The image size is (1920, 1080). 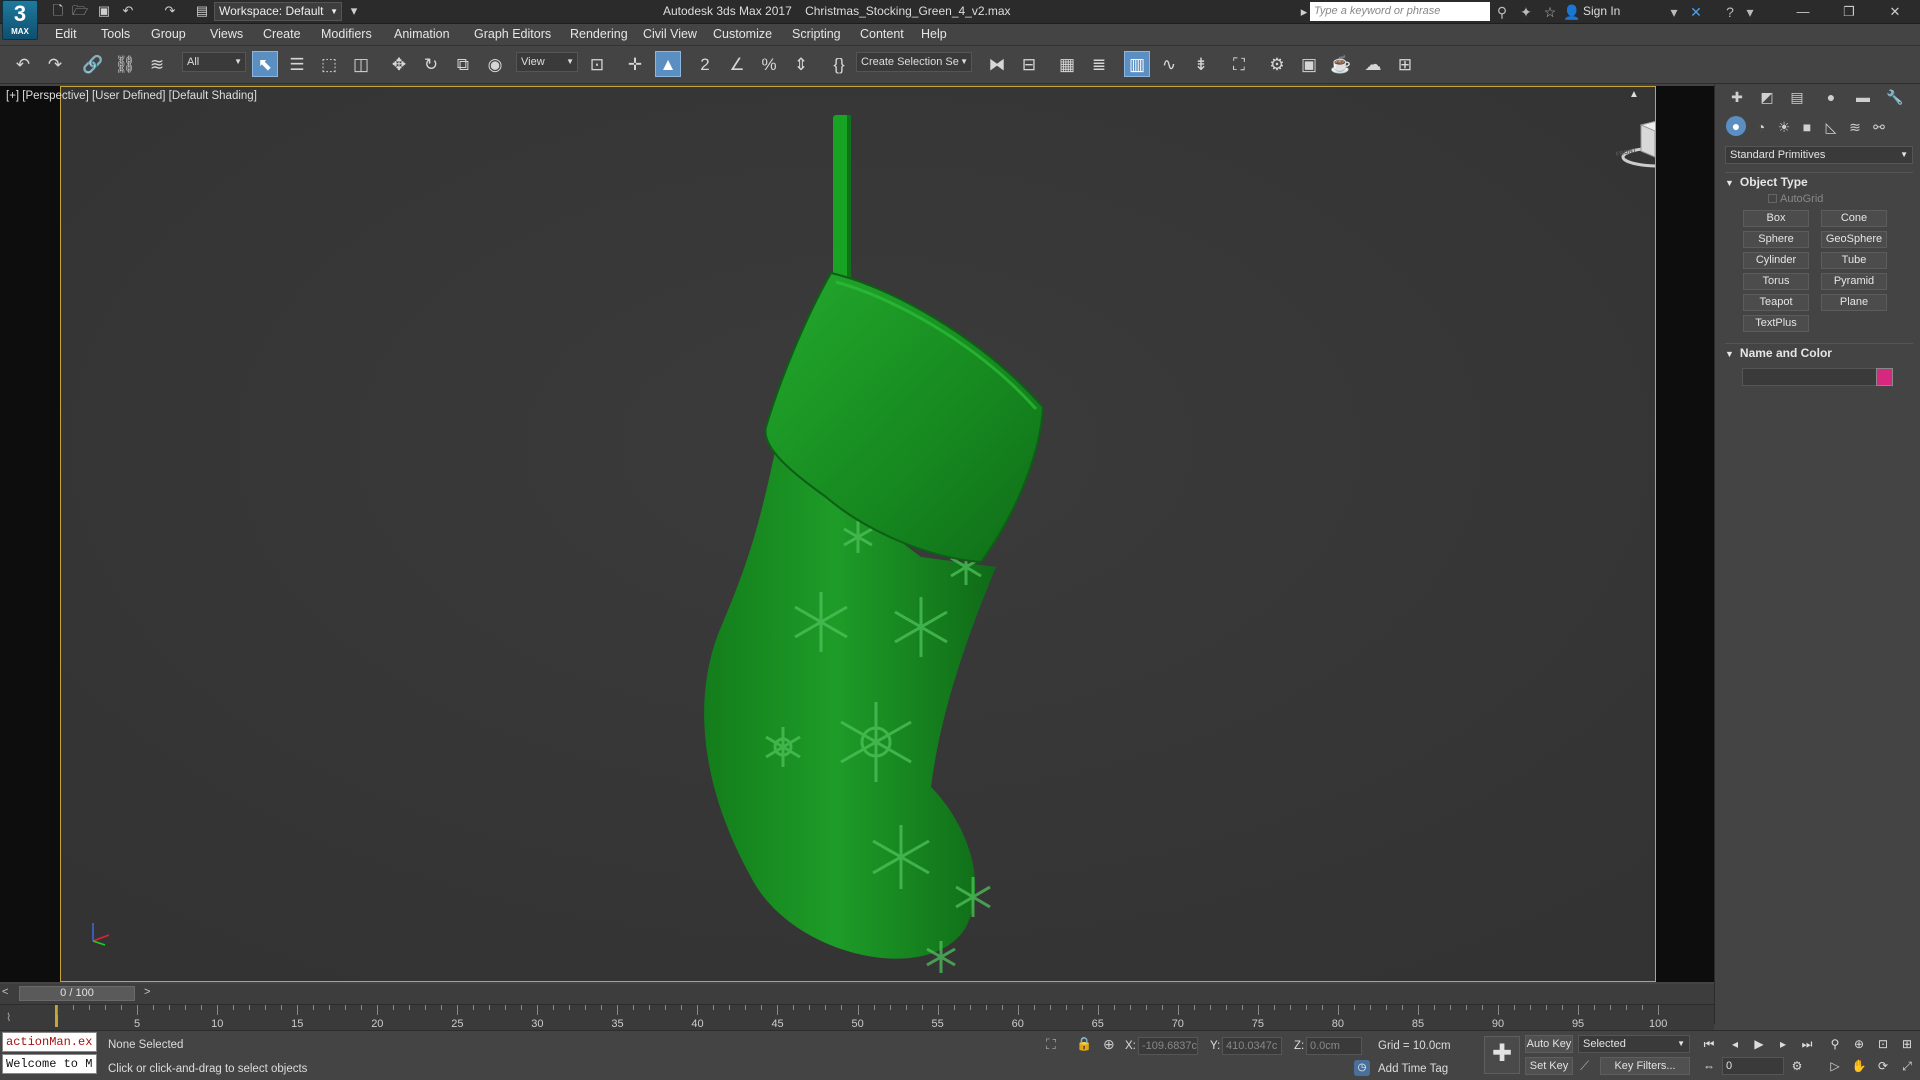 What do you see at coordinates (801, 65) in the screenshot?
I see `spinner-snap-icon: ⇕` at bounding box center [801, 65].